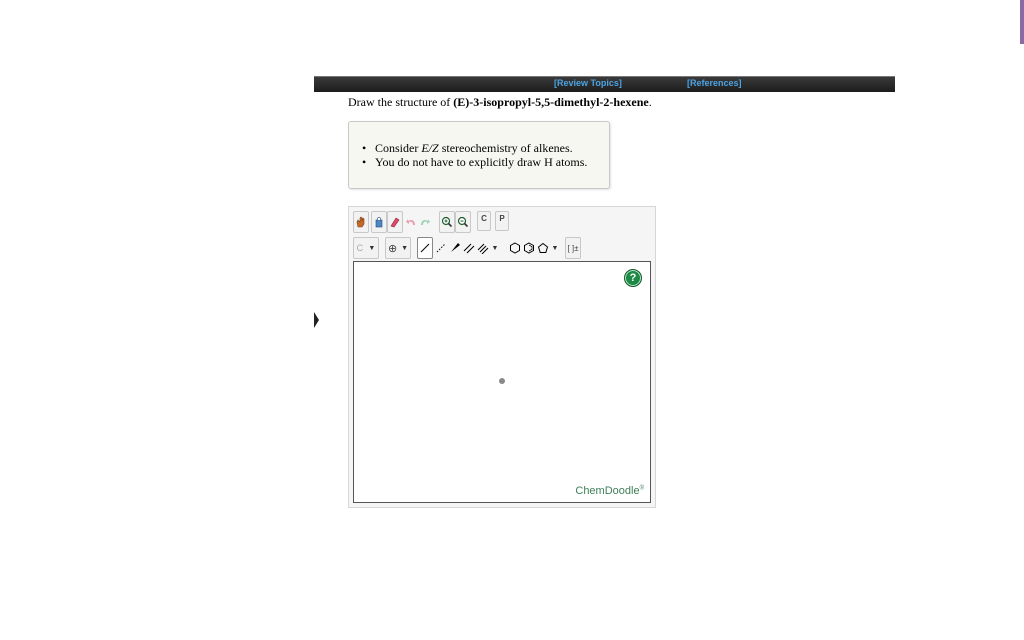 The height and width of the screenshot is (640, 1024). What do you see at coordinates (484, 221) in the screenshot?
I see `clean-button: C` at bounding box center [484, 221].